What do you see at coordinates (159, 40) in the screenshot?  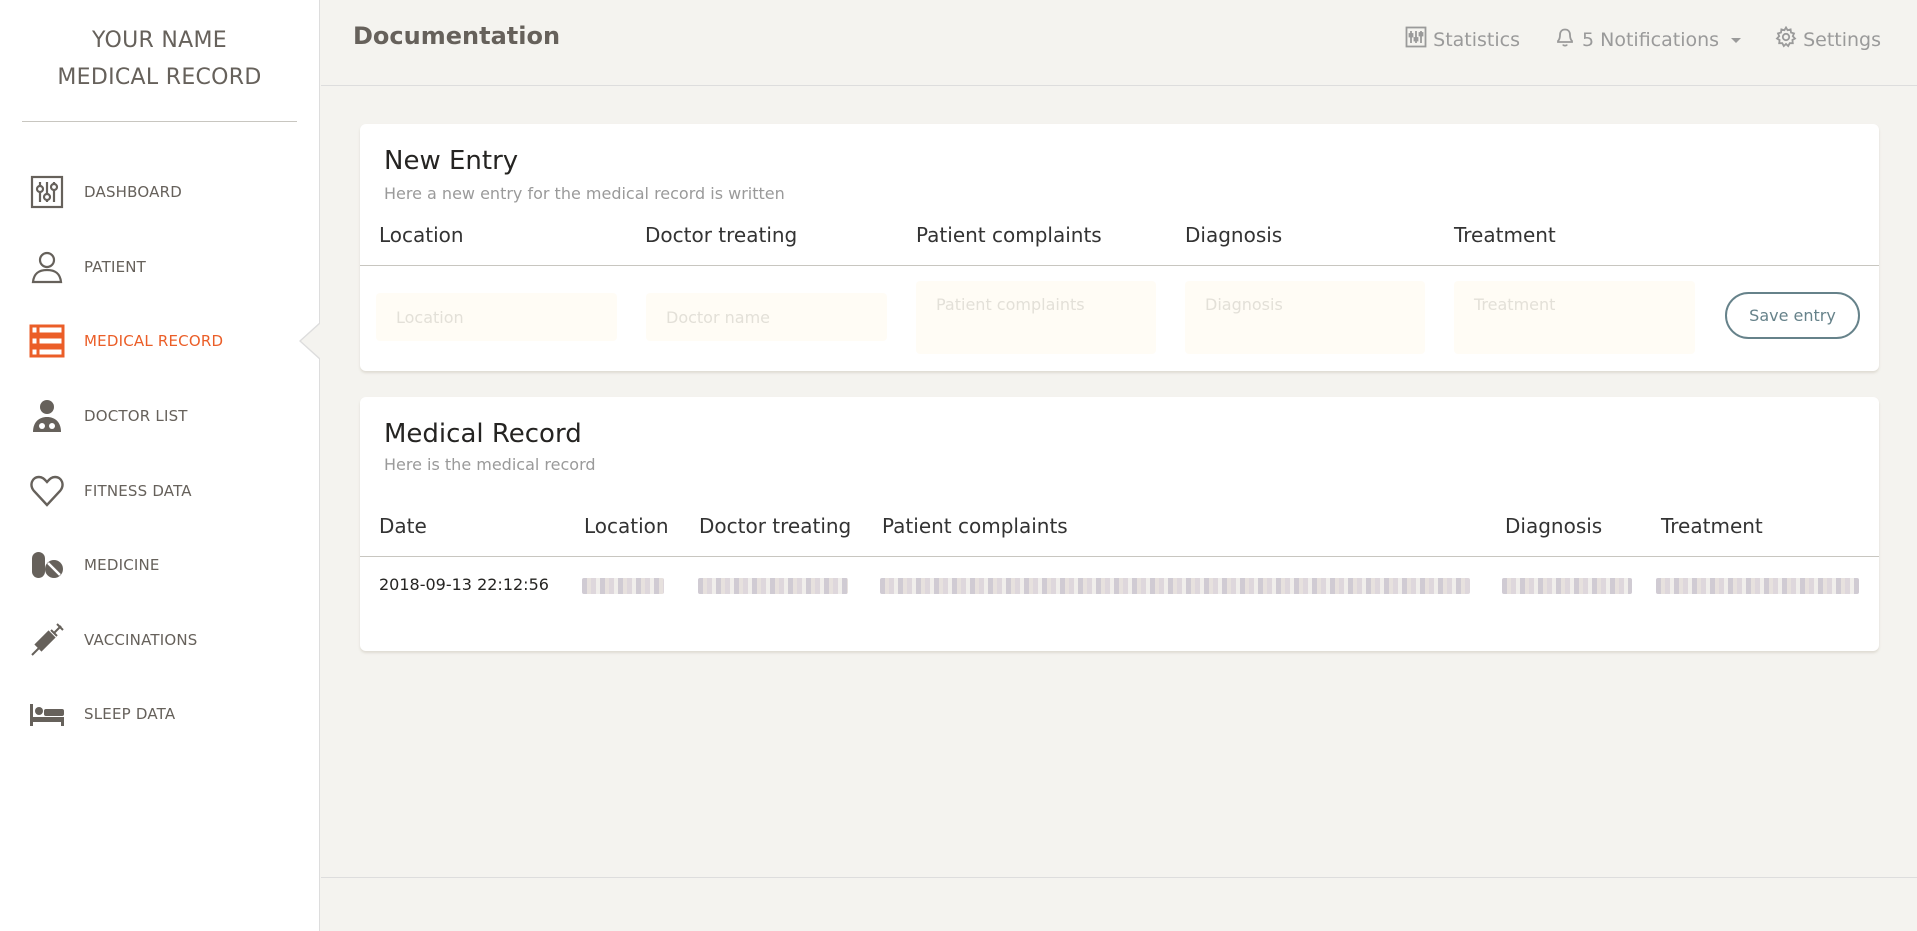 I see `logo-line-1: YOUR NAME` at bounding box center [159, 40].